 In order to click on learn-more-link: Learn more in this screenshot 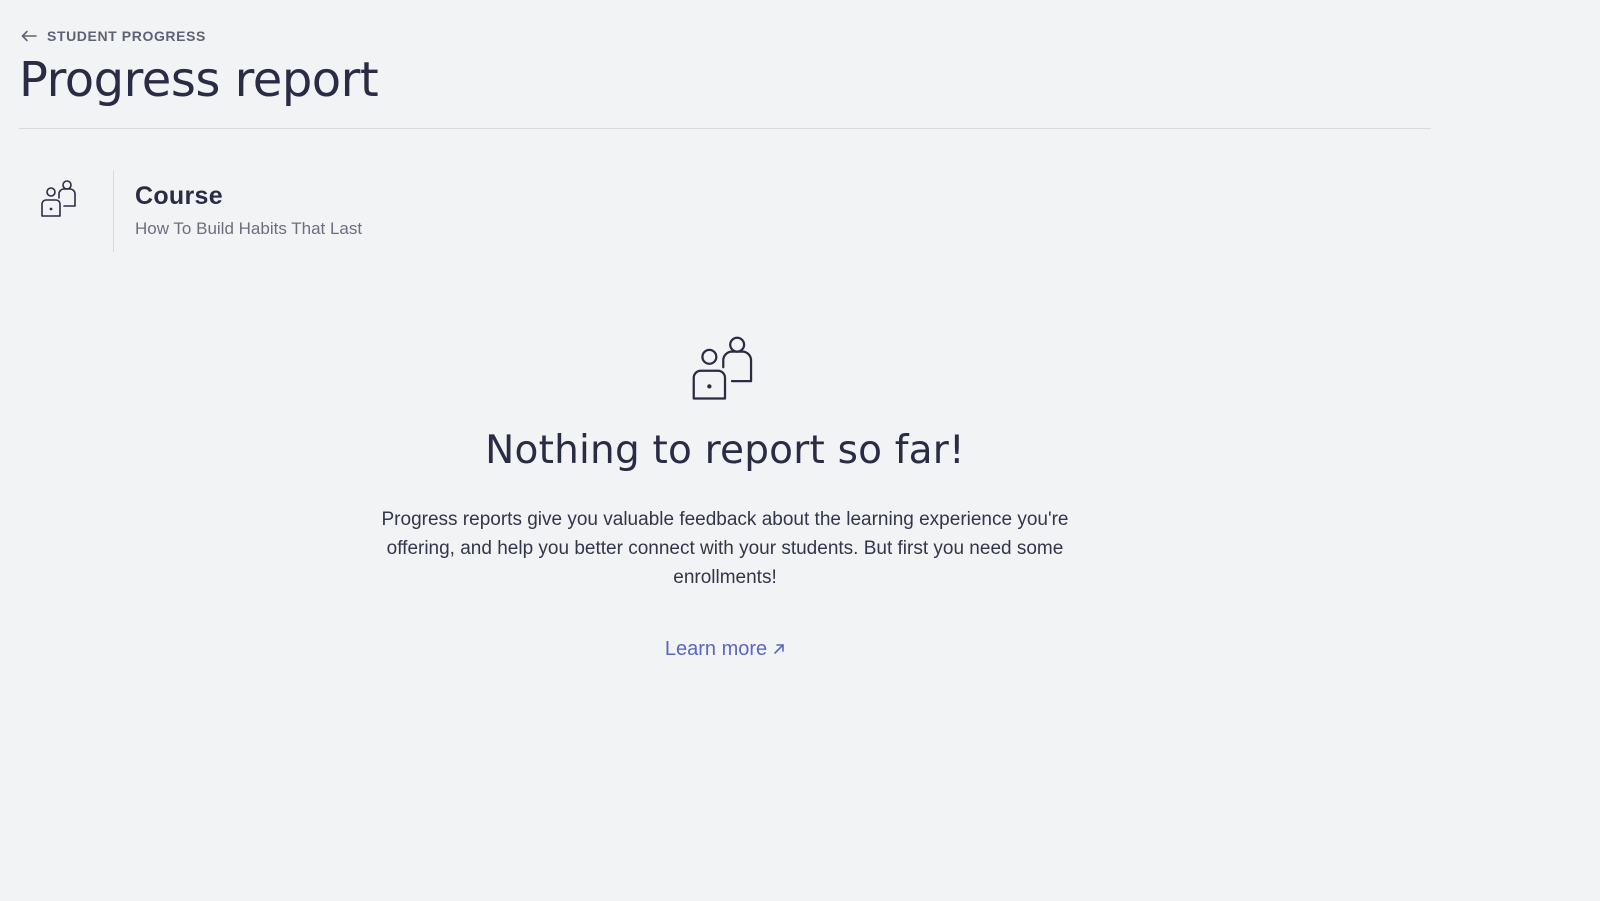, I will do `click(725, 649)`.